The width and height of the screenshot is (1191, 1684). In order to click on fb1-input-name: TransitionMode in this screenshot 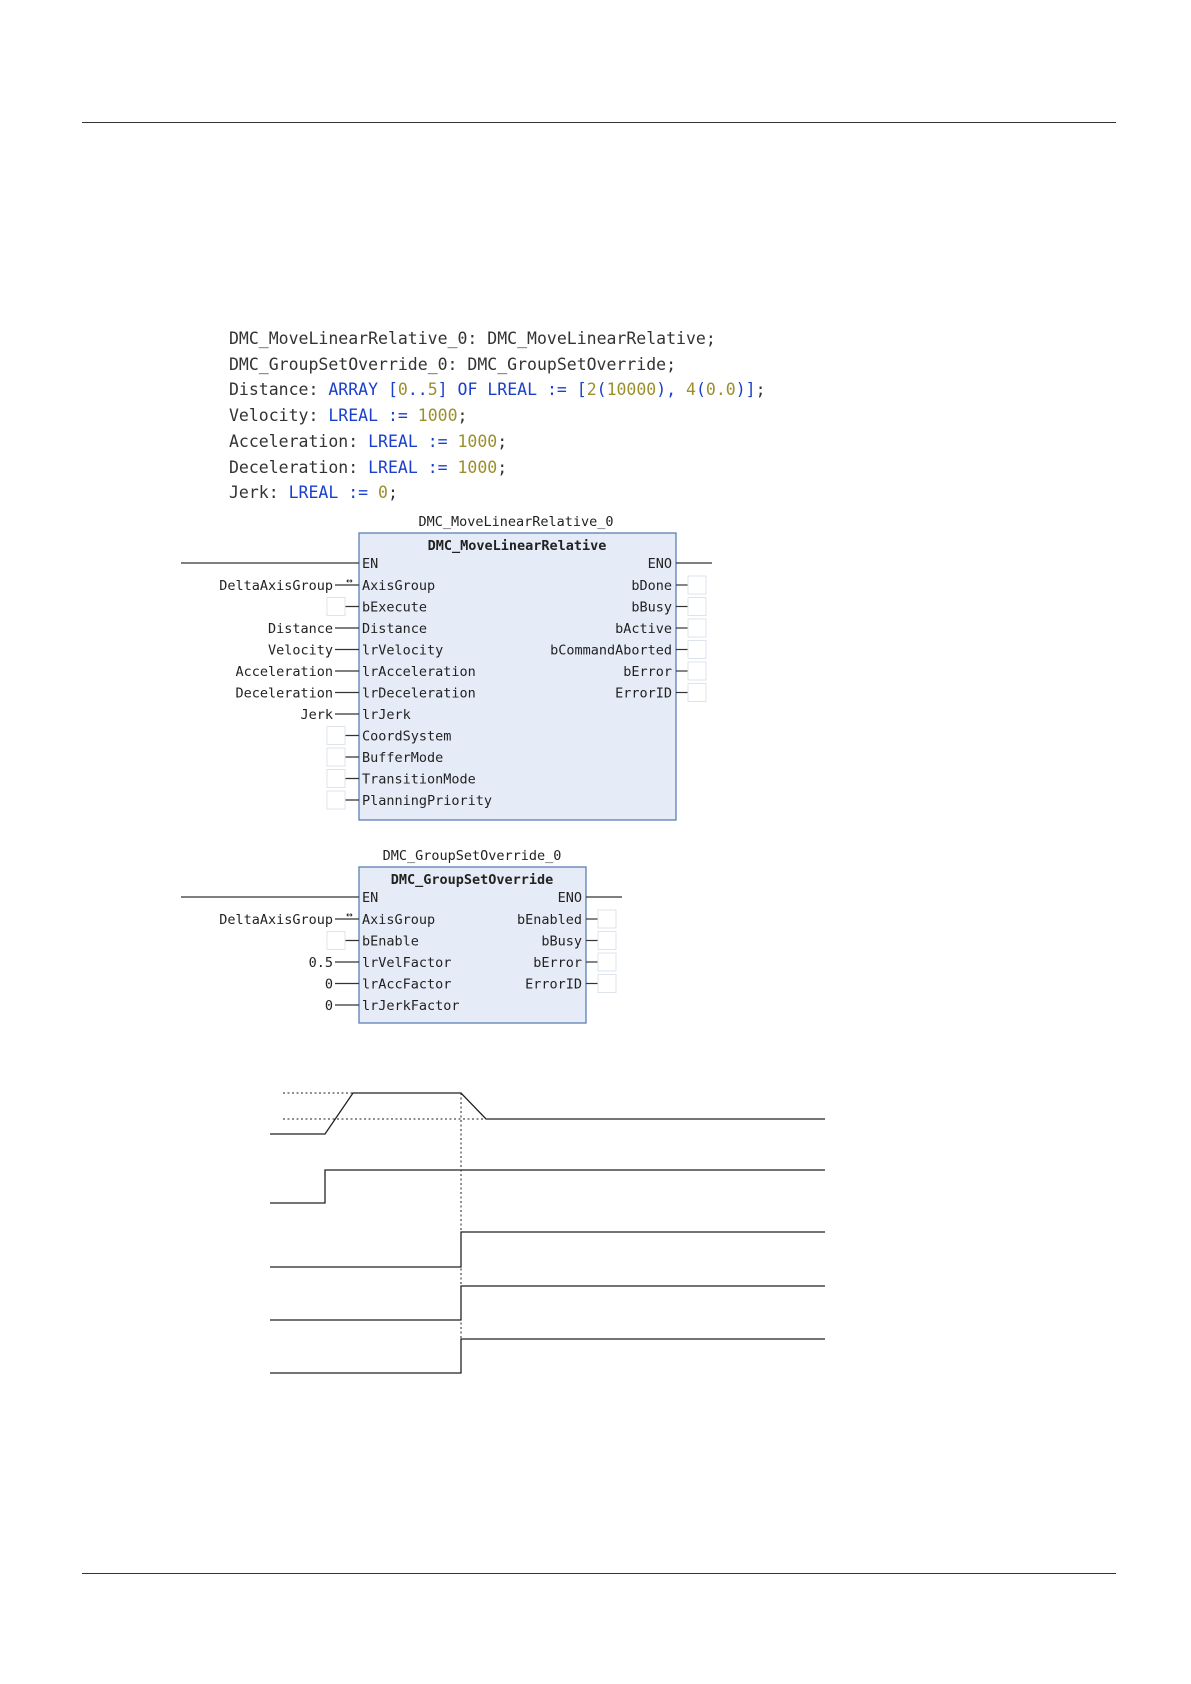, I will do `click(419, 780)`.